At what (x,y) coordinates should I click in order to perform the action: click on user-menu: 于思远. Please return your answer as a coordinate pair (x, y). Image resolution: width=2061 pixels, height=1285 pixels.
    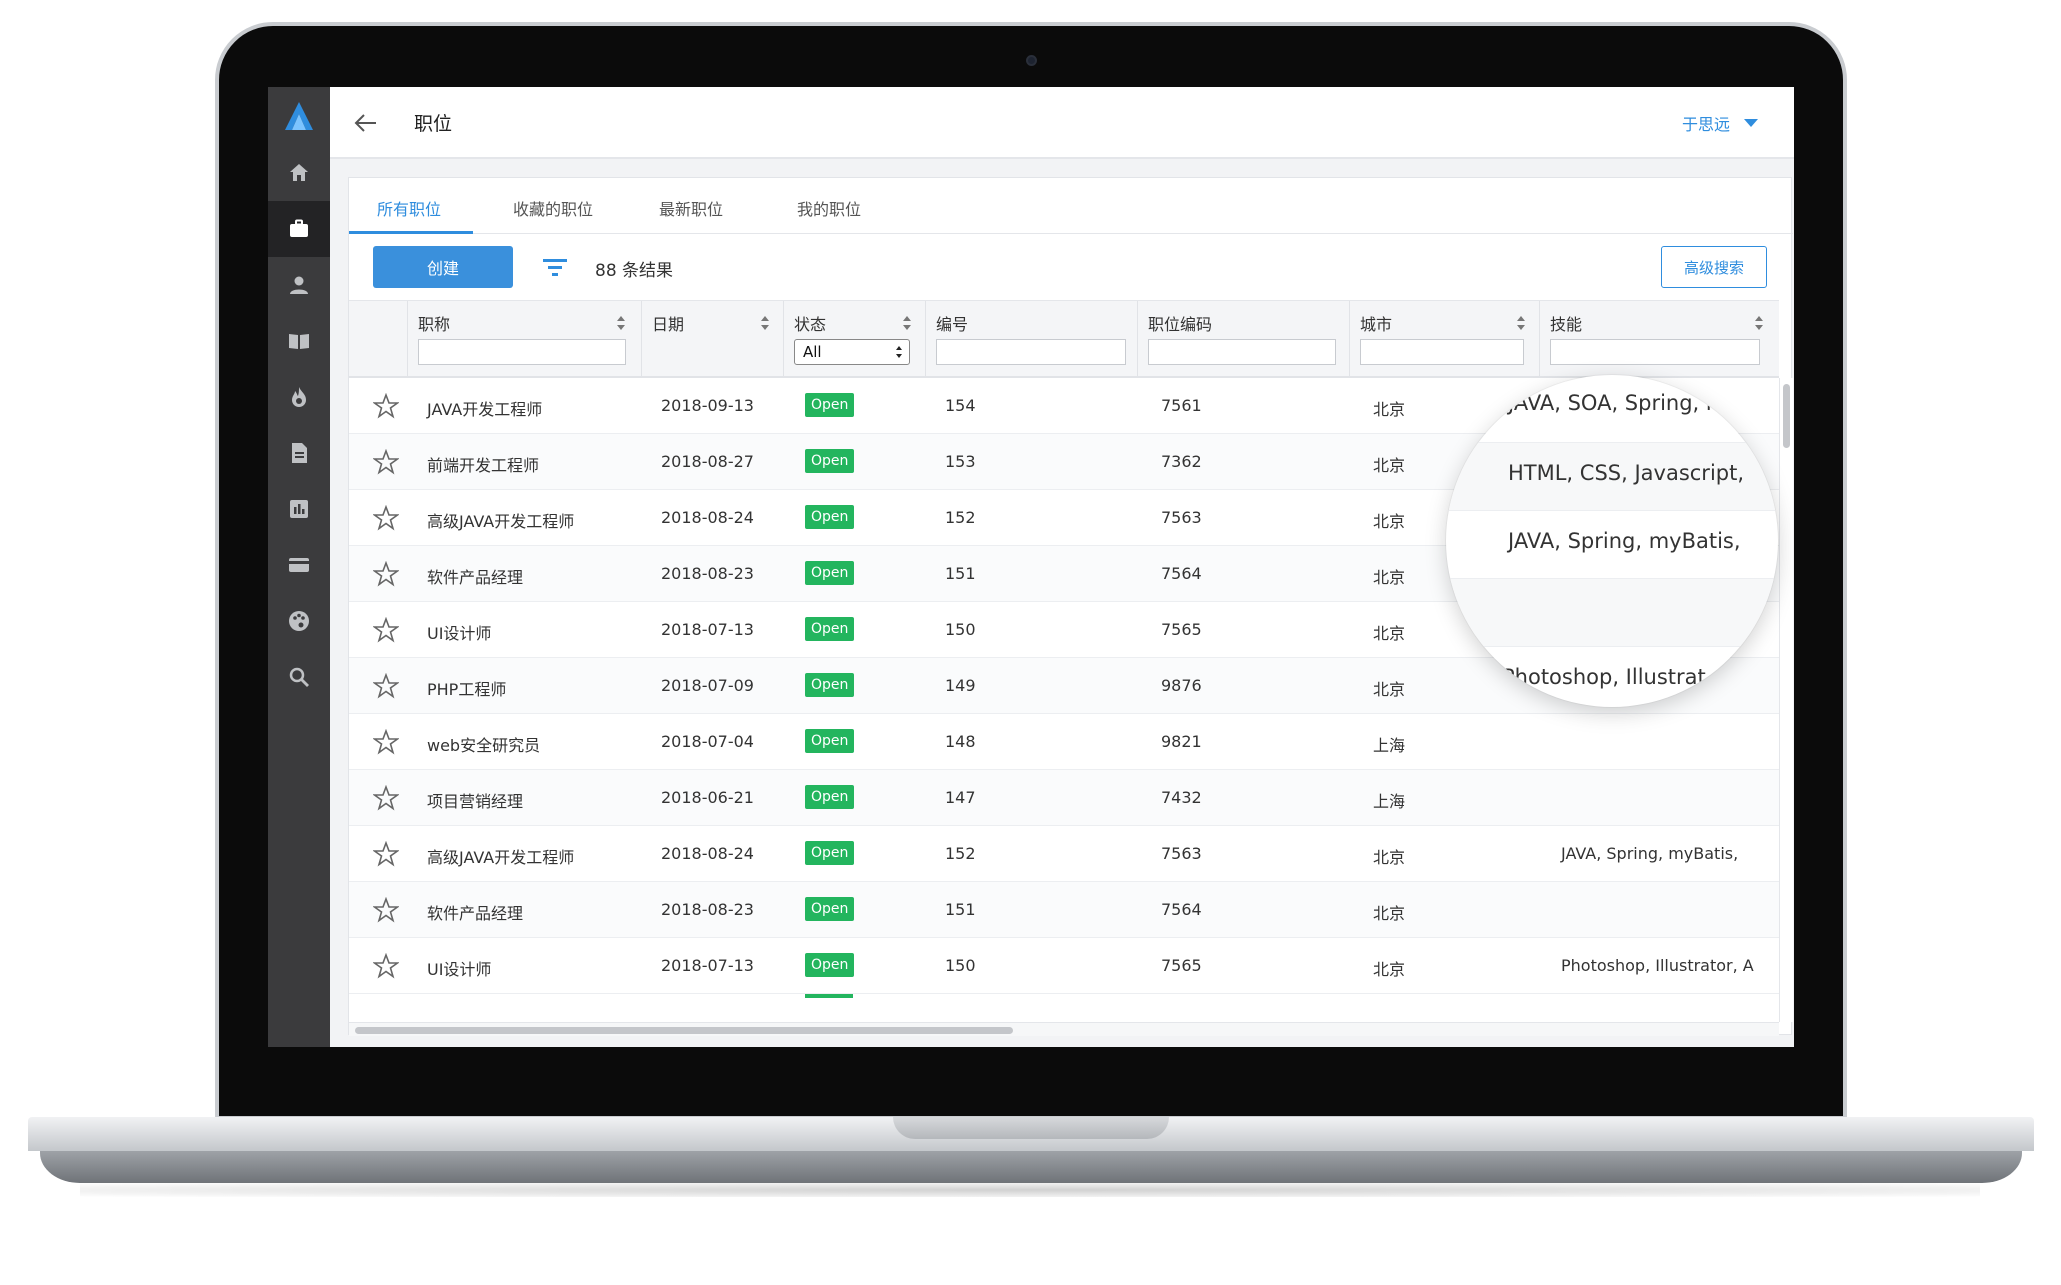
    Looking at the image, I should click on (1720, 123).